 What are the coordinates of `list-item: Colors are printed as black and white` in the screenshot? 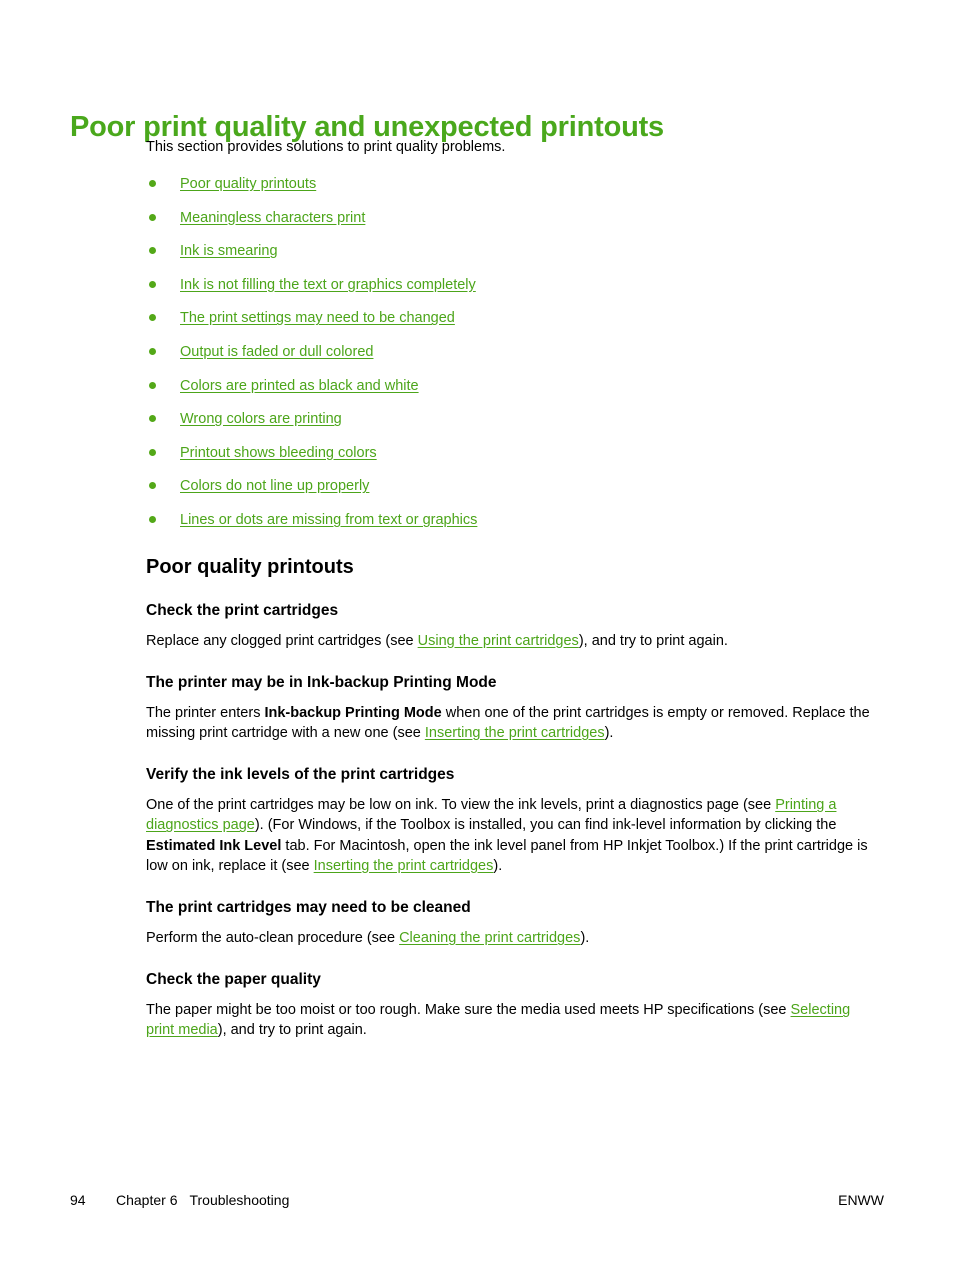 It's located at (508, 386).